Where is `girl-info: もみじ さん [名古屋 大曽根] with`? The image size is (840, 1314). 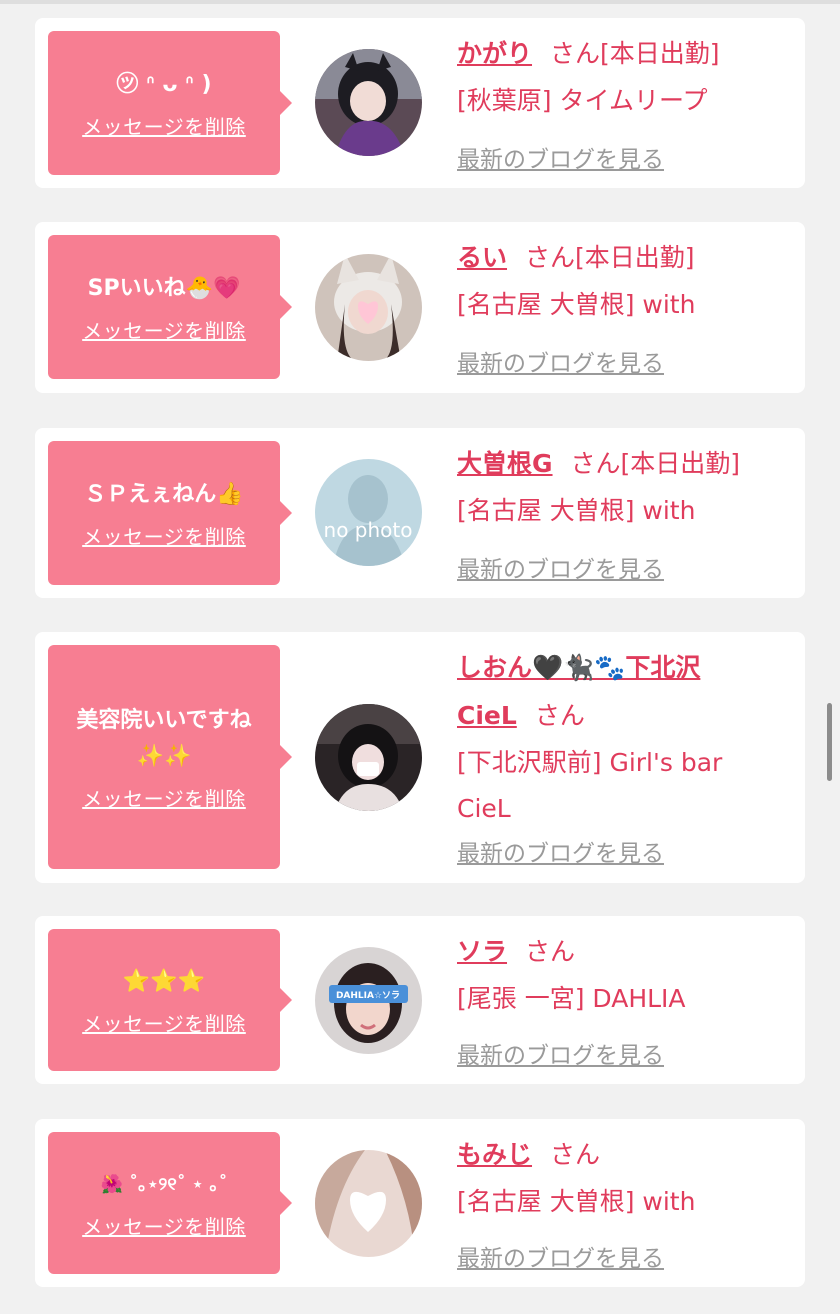
girl-info: もみじ さん [名古屋 大曽根] with is located at coordinates (627, 1178).